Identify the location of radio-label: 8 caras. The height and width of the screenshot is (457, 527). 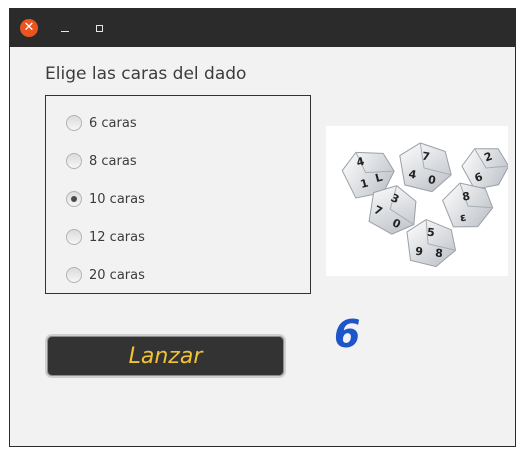
(113, 161).